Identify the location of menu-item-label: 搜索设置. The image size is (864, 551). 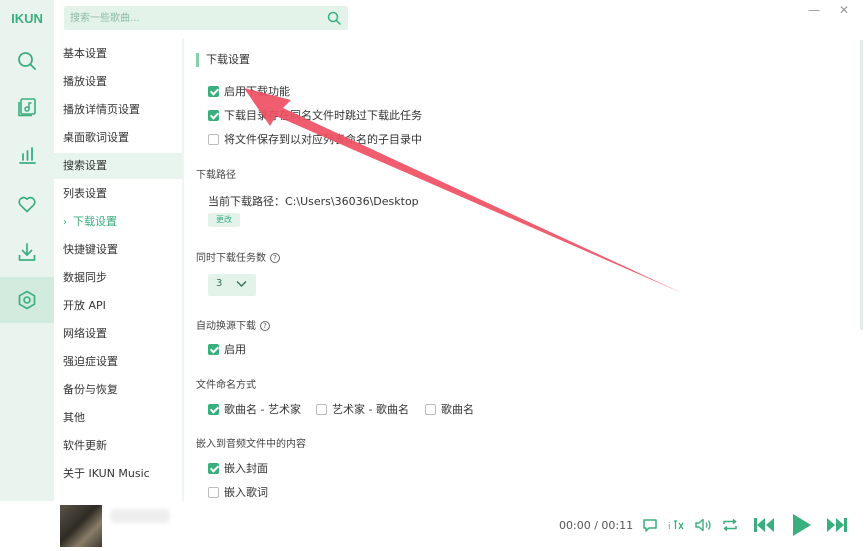
(85, 165).